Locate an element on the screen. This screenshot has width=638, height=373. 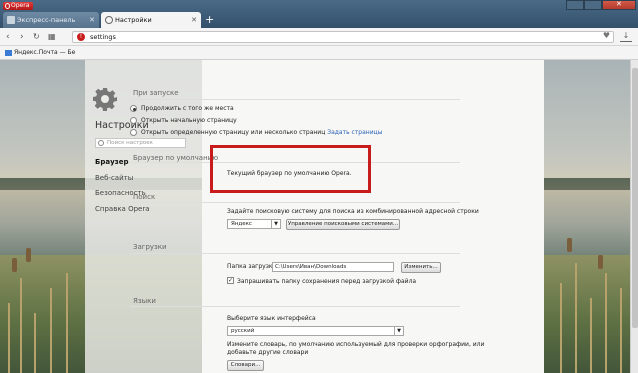
opera-menu-button: Opera is located at coordinates (18, 6).